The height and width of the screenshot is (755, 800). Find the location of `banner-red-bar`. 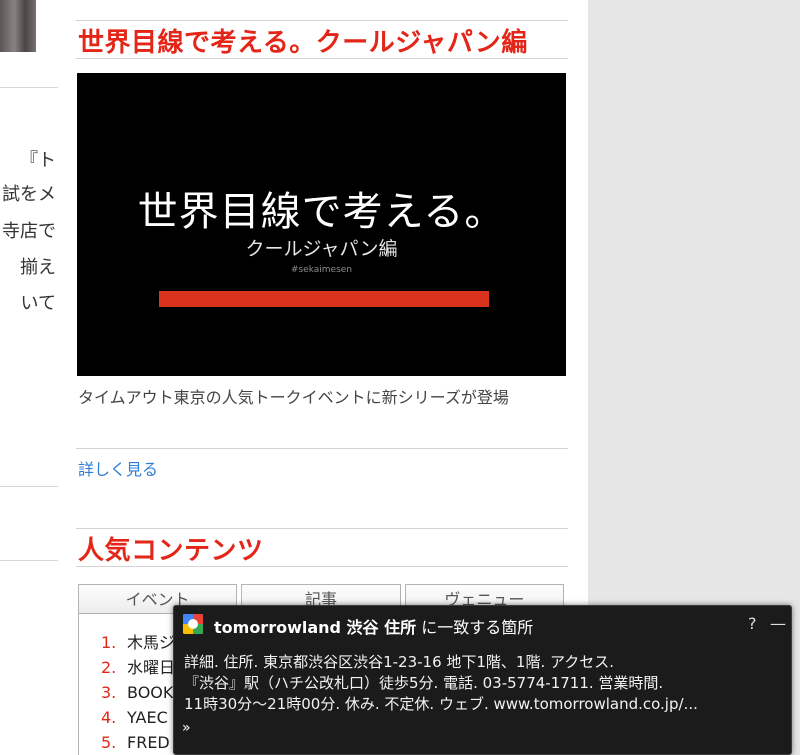

banner-red-bar is located at coordinates (324, 299).